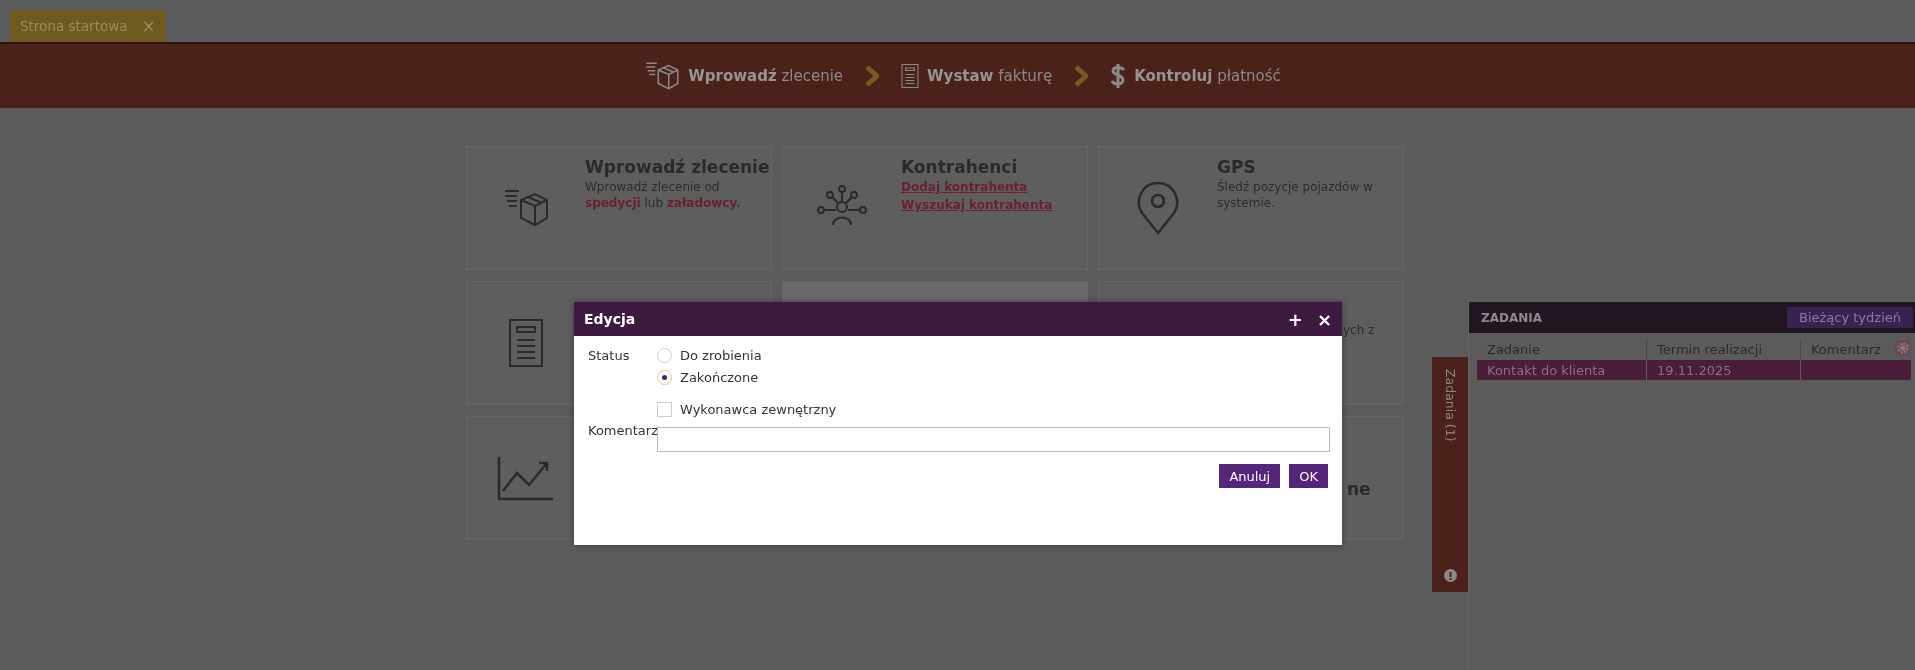  What do you see at coordinates (721, 355) in the screenshot?
I see `option-label: Do zrobienia` at bounding box center [721, 355].